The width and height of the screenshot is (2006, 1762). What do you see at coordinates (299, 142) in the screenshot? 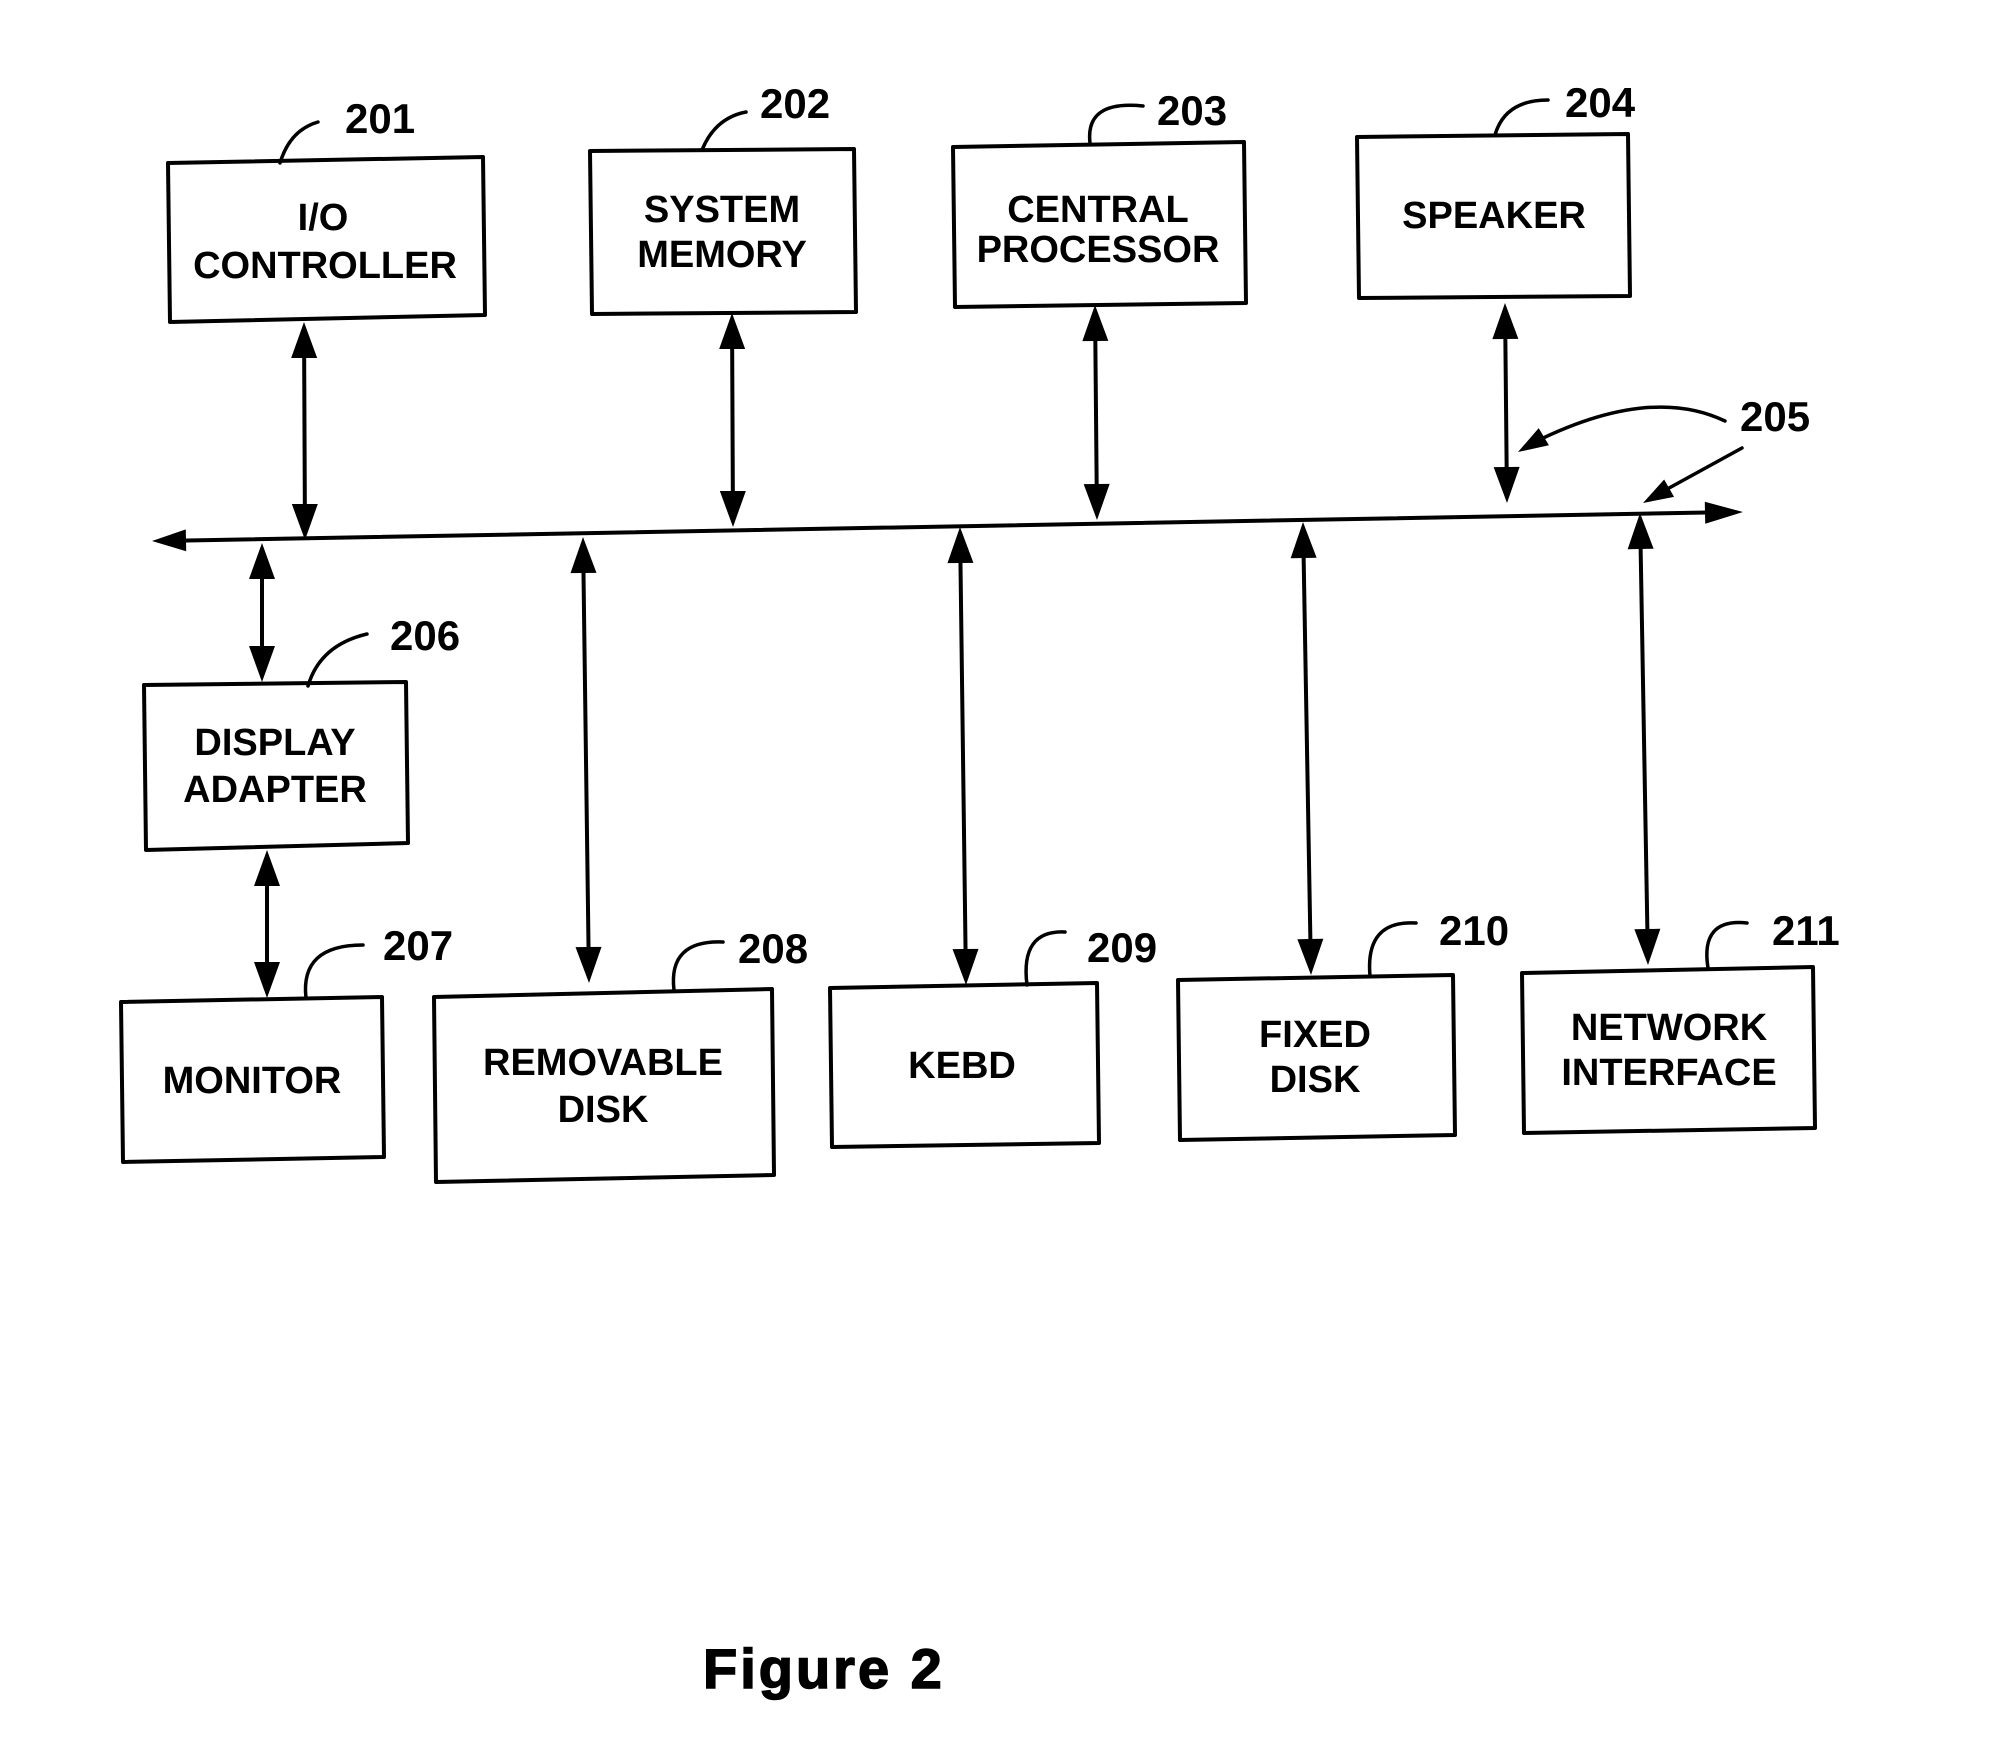
I see `io-controller-leader` at bounding box center [299, 142].